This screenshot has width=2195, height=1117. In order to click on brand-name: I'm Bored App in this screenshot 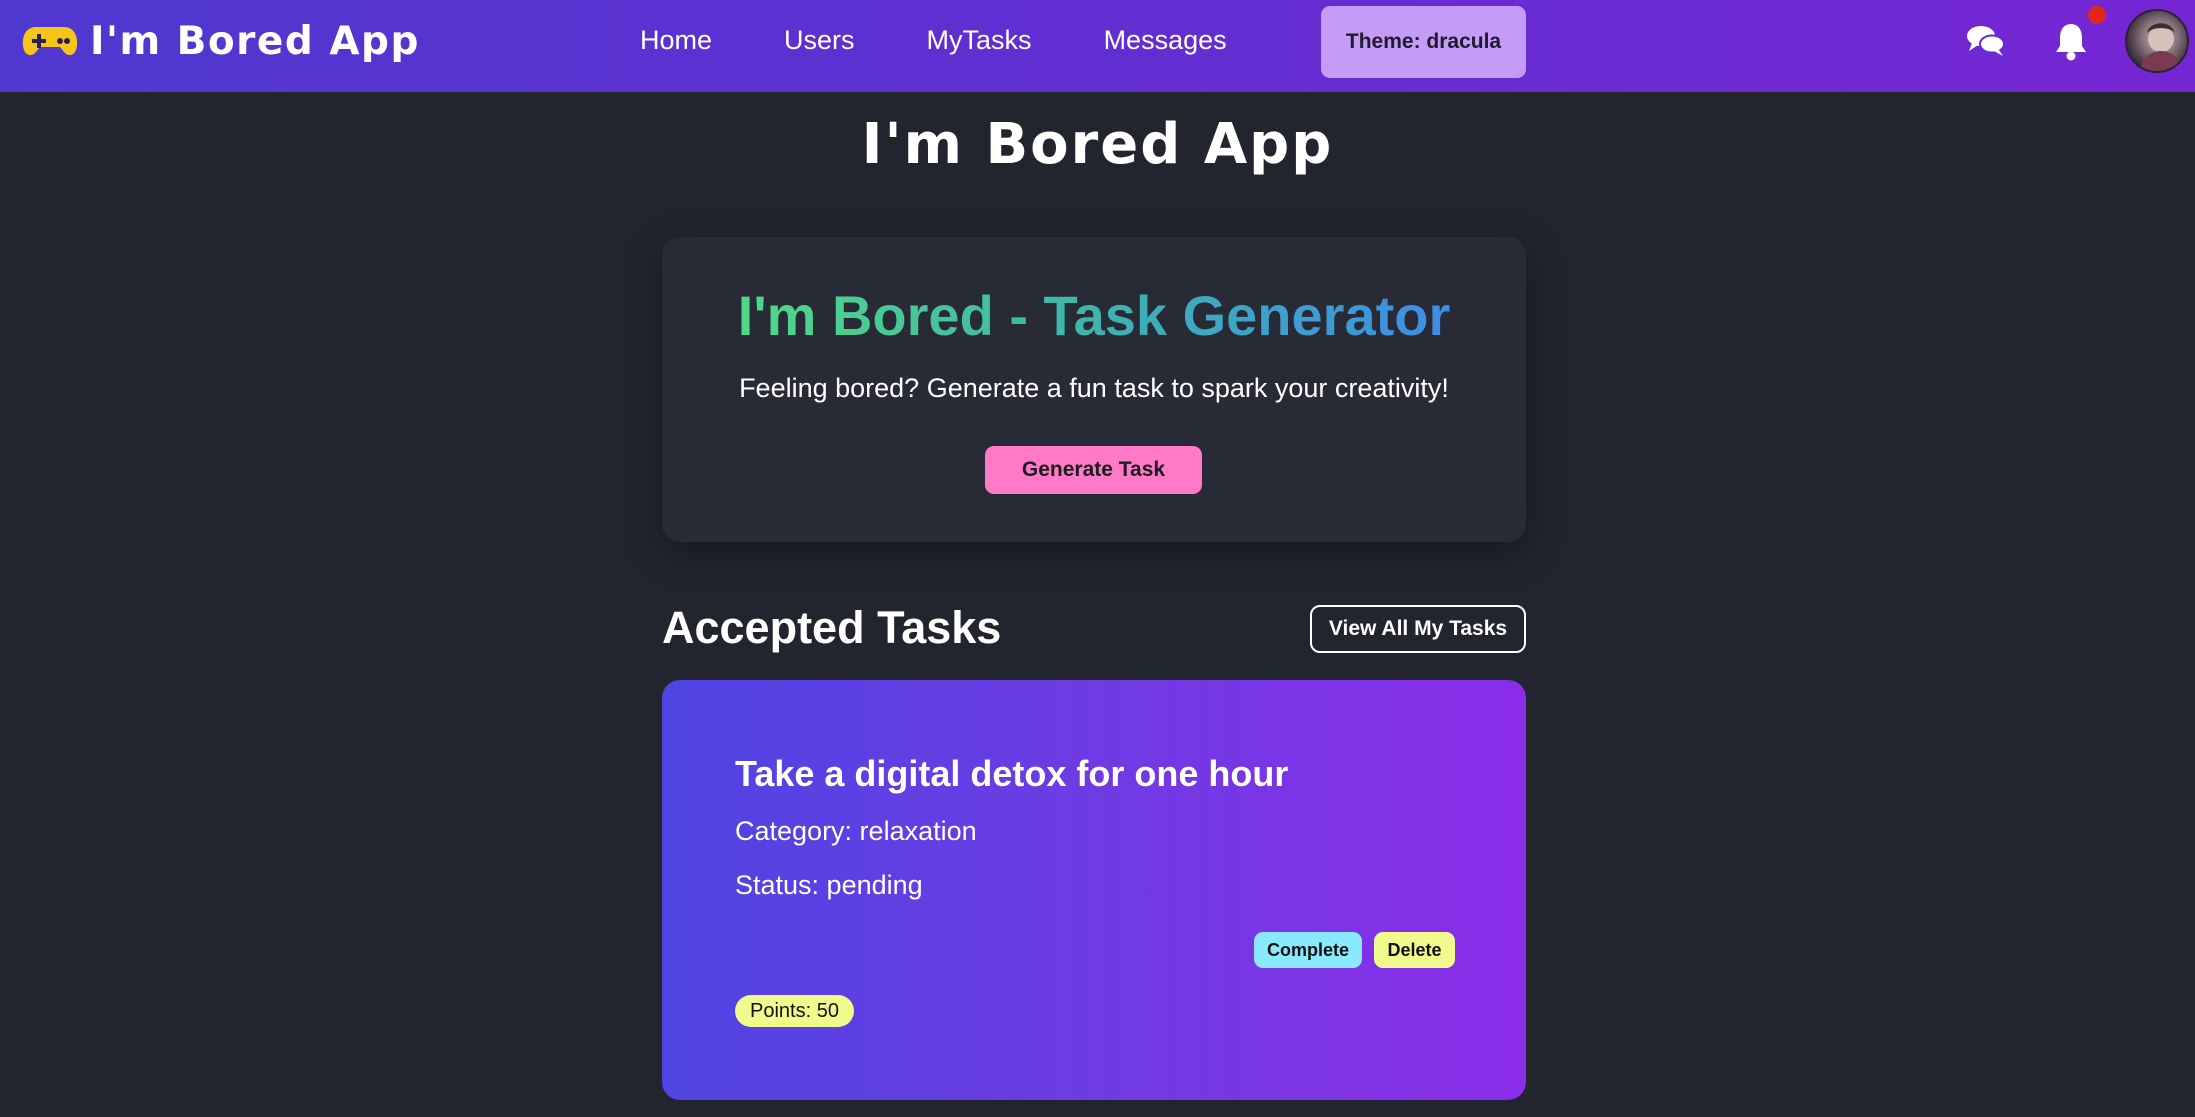, I will do `click(255, 41)`.